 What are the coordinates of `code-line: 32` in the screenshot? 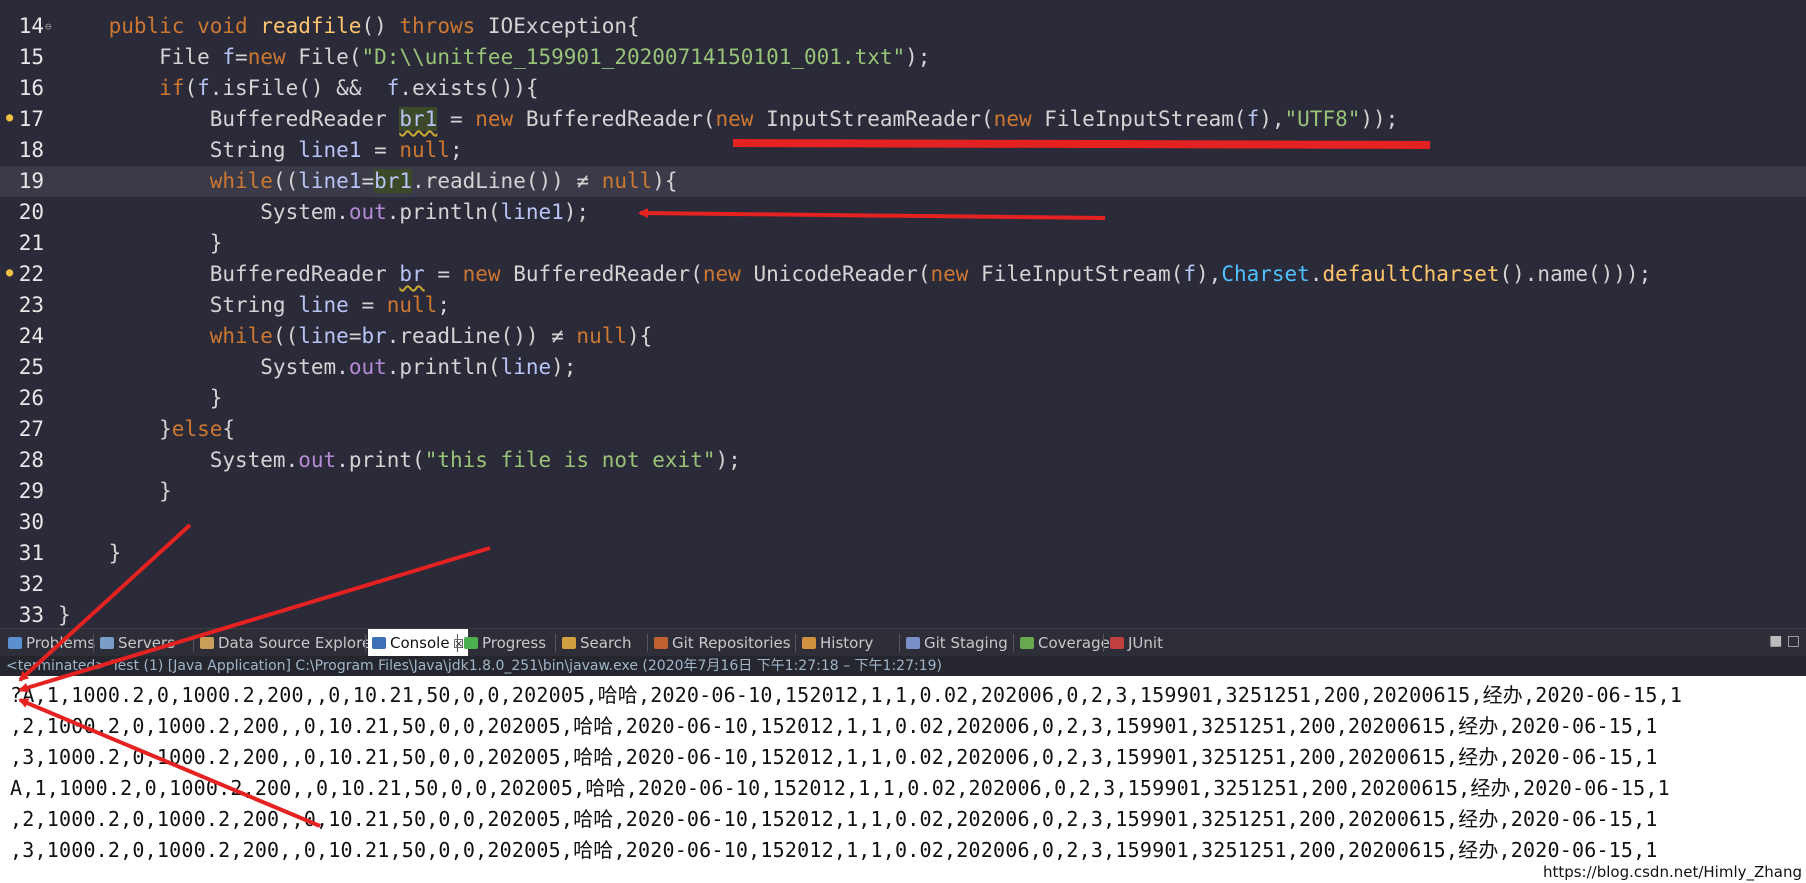 It's located at (903, 584).